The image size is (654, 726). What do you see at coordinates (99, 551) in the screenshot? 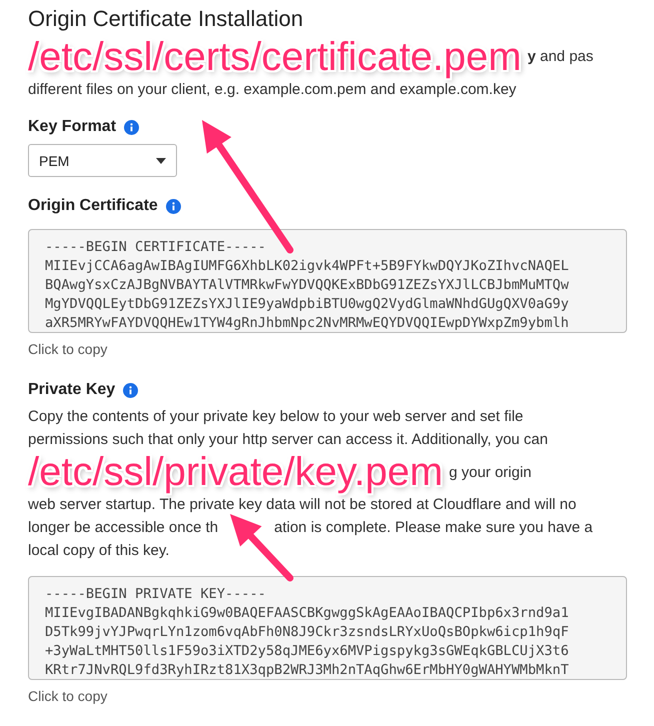
I see `paragraph-line: local copy of this key.` at bounding box center [99, 551].